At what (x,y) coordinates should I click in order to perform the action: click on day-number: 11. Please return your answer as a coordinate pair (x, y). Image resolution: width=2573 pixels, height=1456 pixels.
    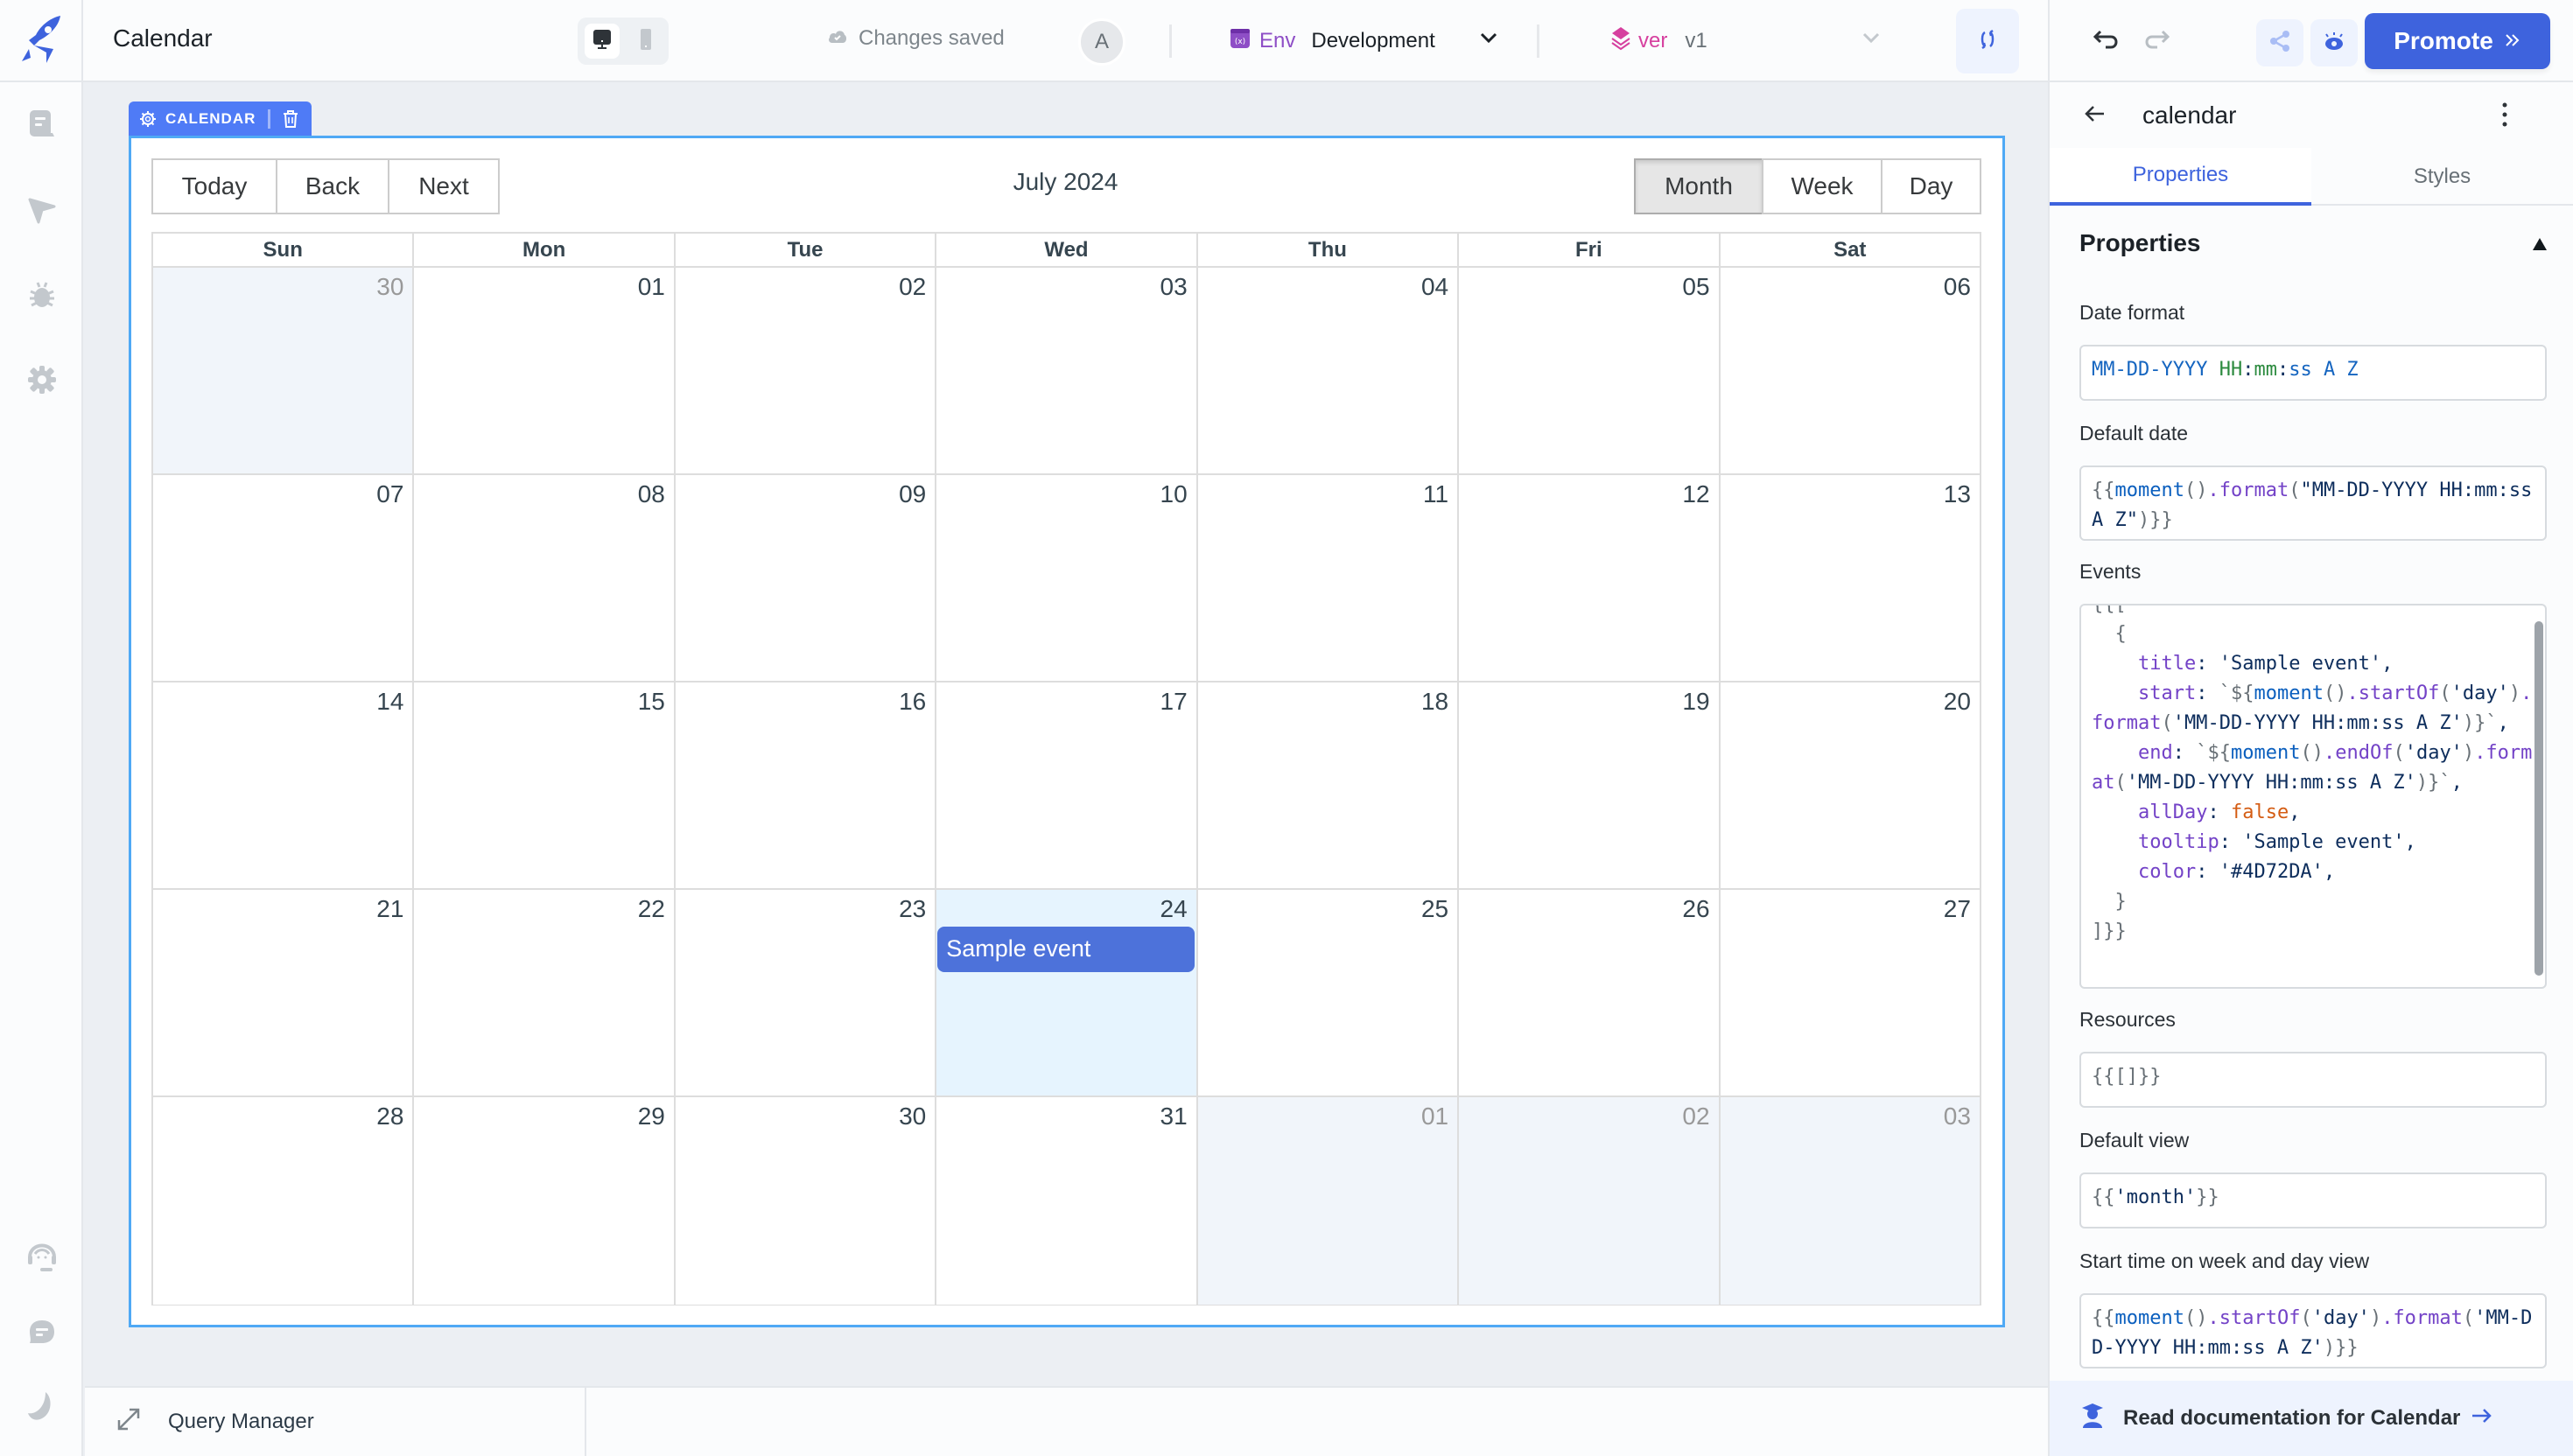
    Looking at the image, I should click on (1435, 494).